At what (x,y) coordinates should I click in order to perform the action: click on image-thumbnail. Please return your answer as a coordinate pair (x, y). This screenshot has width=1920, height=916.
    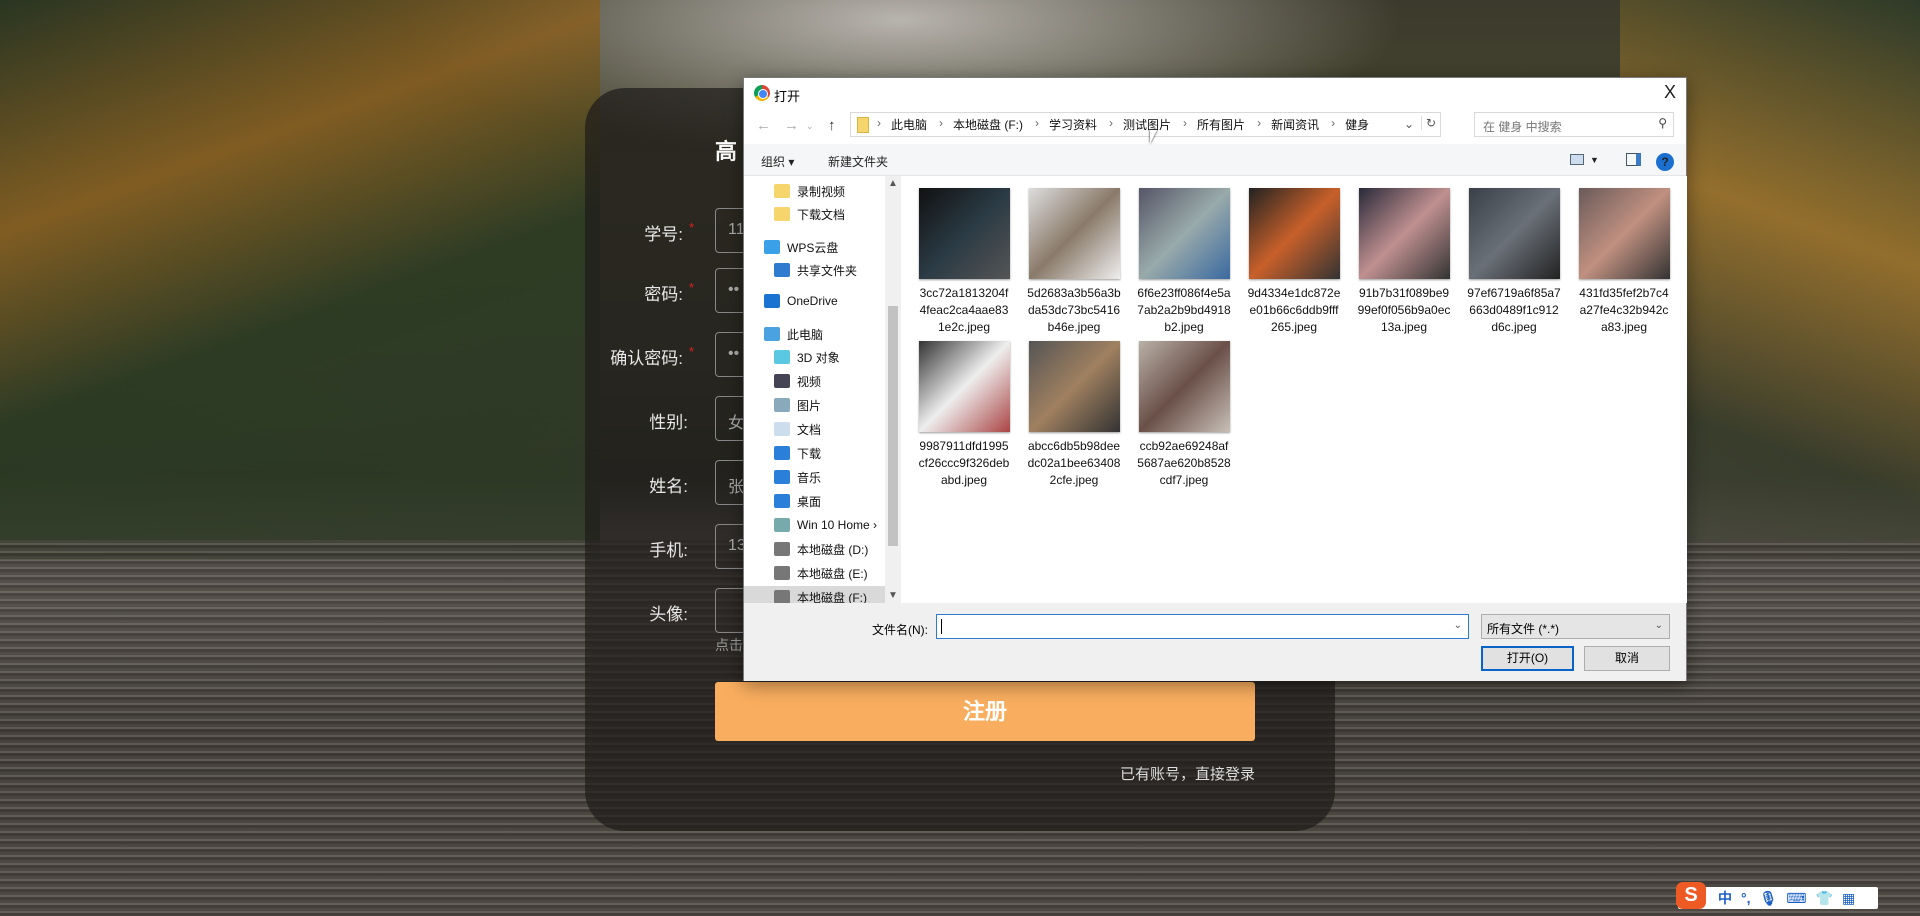
    Looking at the image, I should click on (1294, 233).